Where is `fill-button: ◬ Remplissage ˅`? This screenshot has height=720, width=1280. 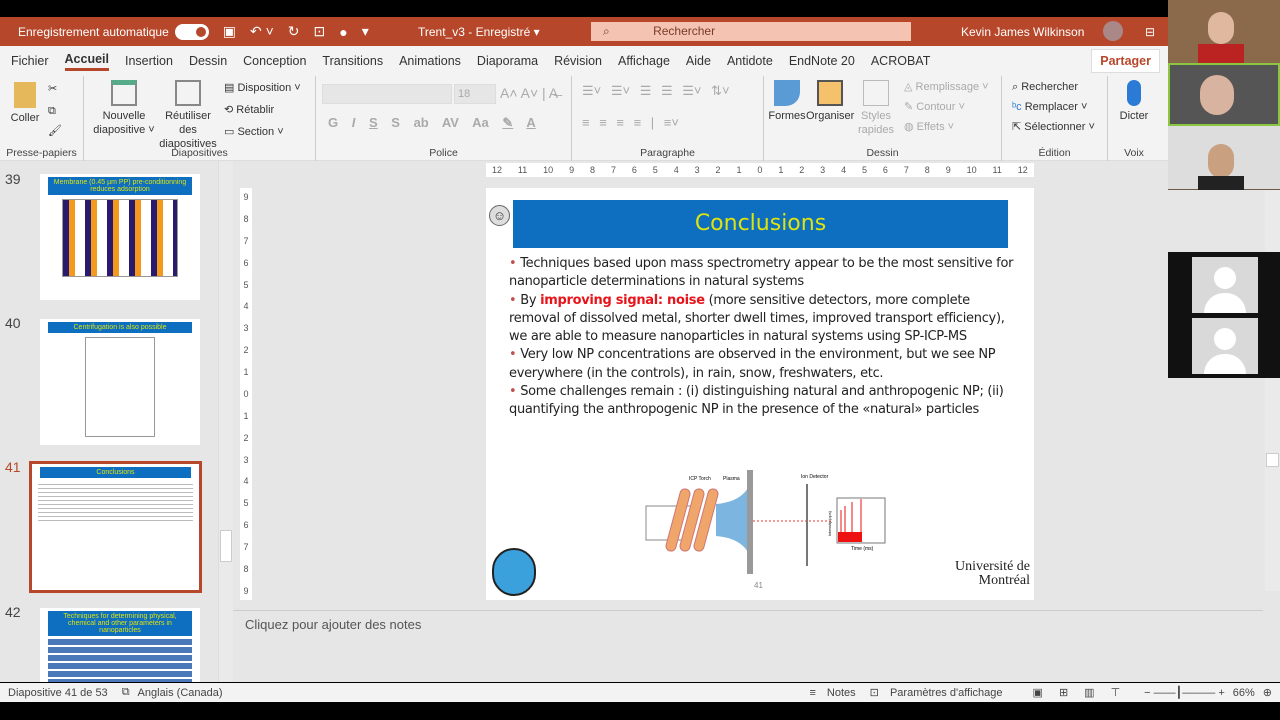 fill-button: ◬ Remplissage ˅ is located at coordinates (946, 87).